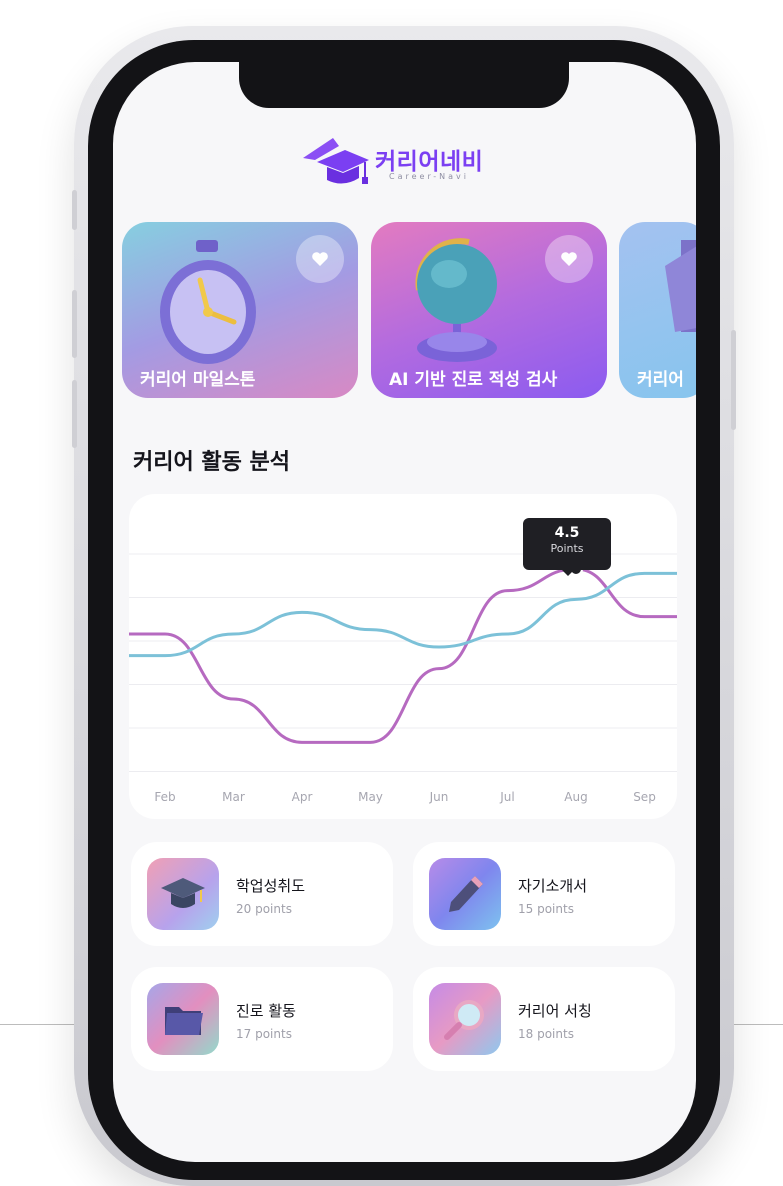 Image resolution: width=783 pixels, height=1186 pixels. What do you see at coordinates (660, 380) in the screenshot?
I see `featured-card-label: 커리어` at bounding box center [660, 380].